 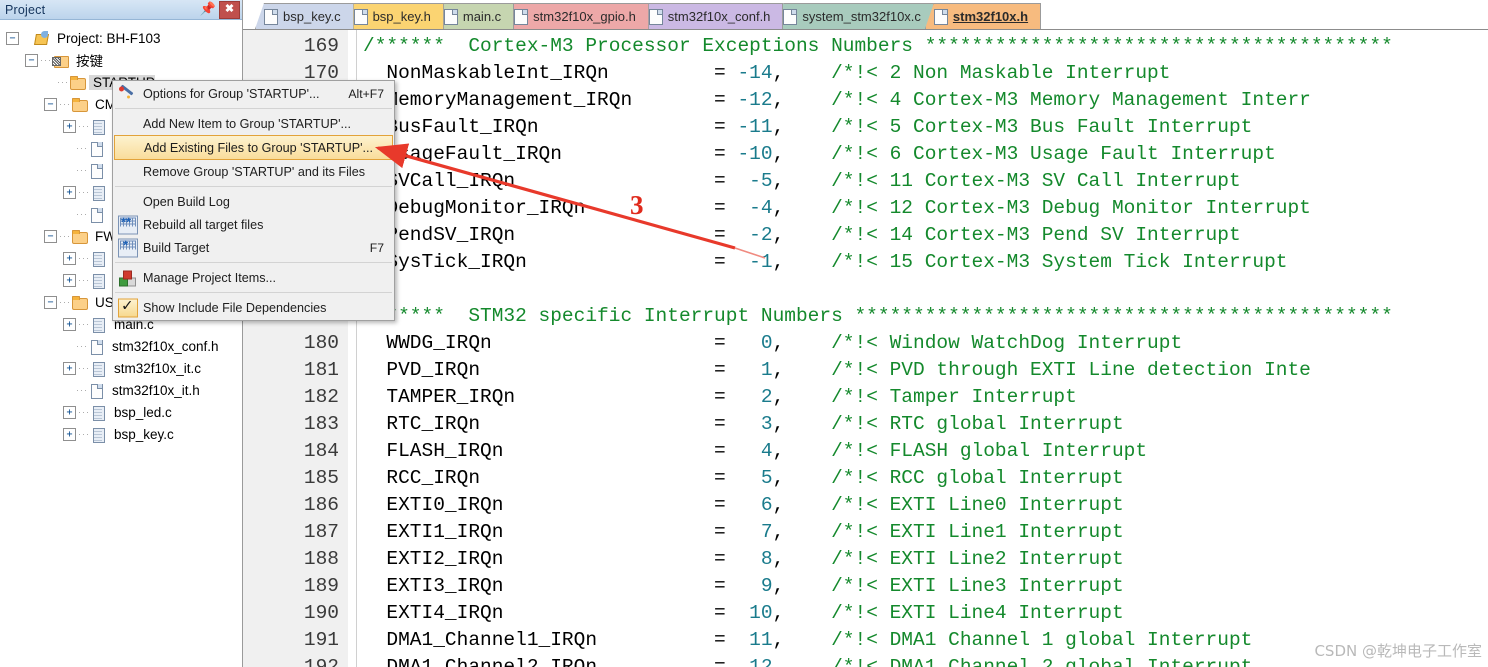 What do you see at coordinates (121, 60) in the screenshot?
I see `tree-item: − ··· 按键` at bounding box center [121, 60].